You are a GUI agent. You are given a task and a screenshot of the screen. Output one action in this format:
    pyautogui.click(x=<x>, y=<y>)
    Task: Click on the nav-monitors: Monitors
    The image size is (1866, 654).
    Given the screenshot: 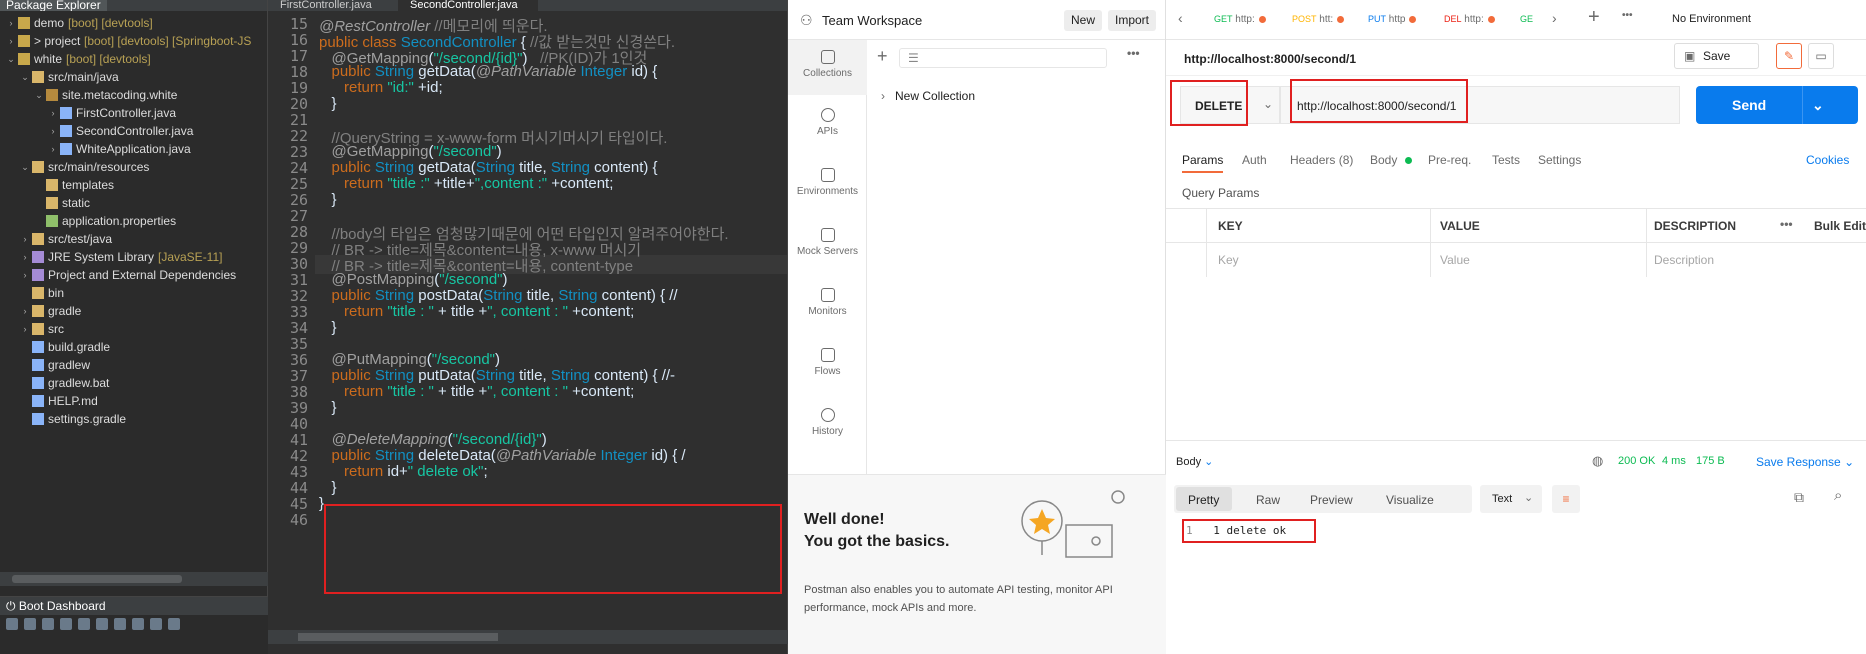 What is the action you would take?
    pyautogui.click(x=827, y=302)
    